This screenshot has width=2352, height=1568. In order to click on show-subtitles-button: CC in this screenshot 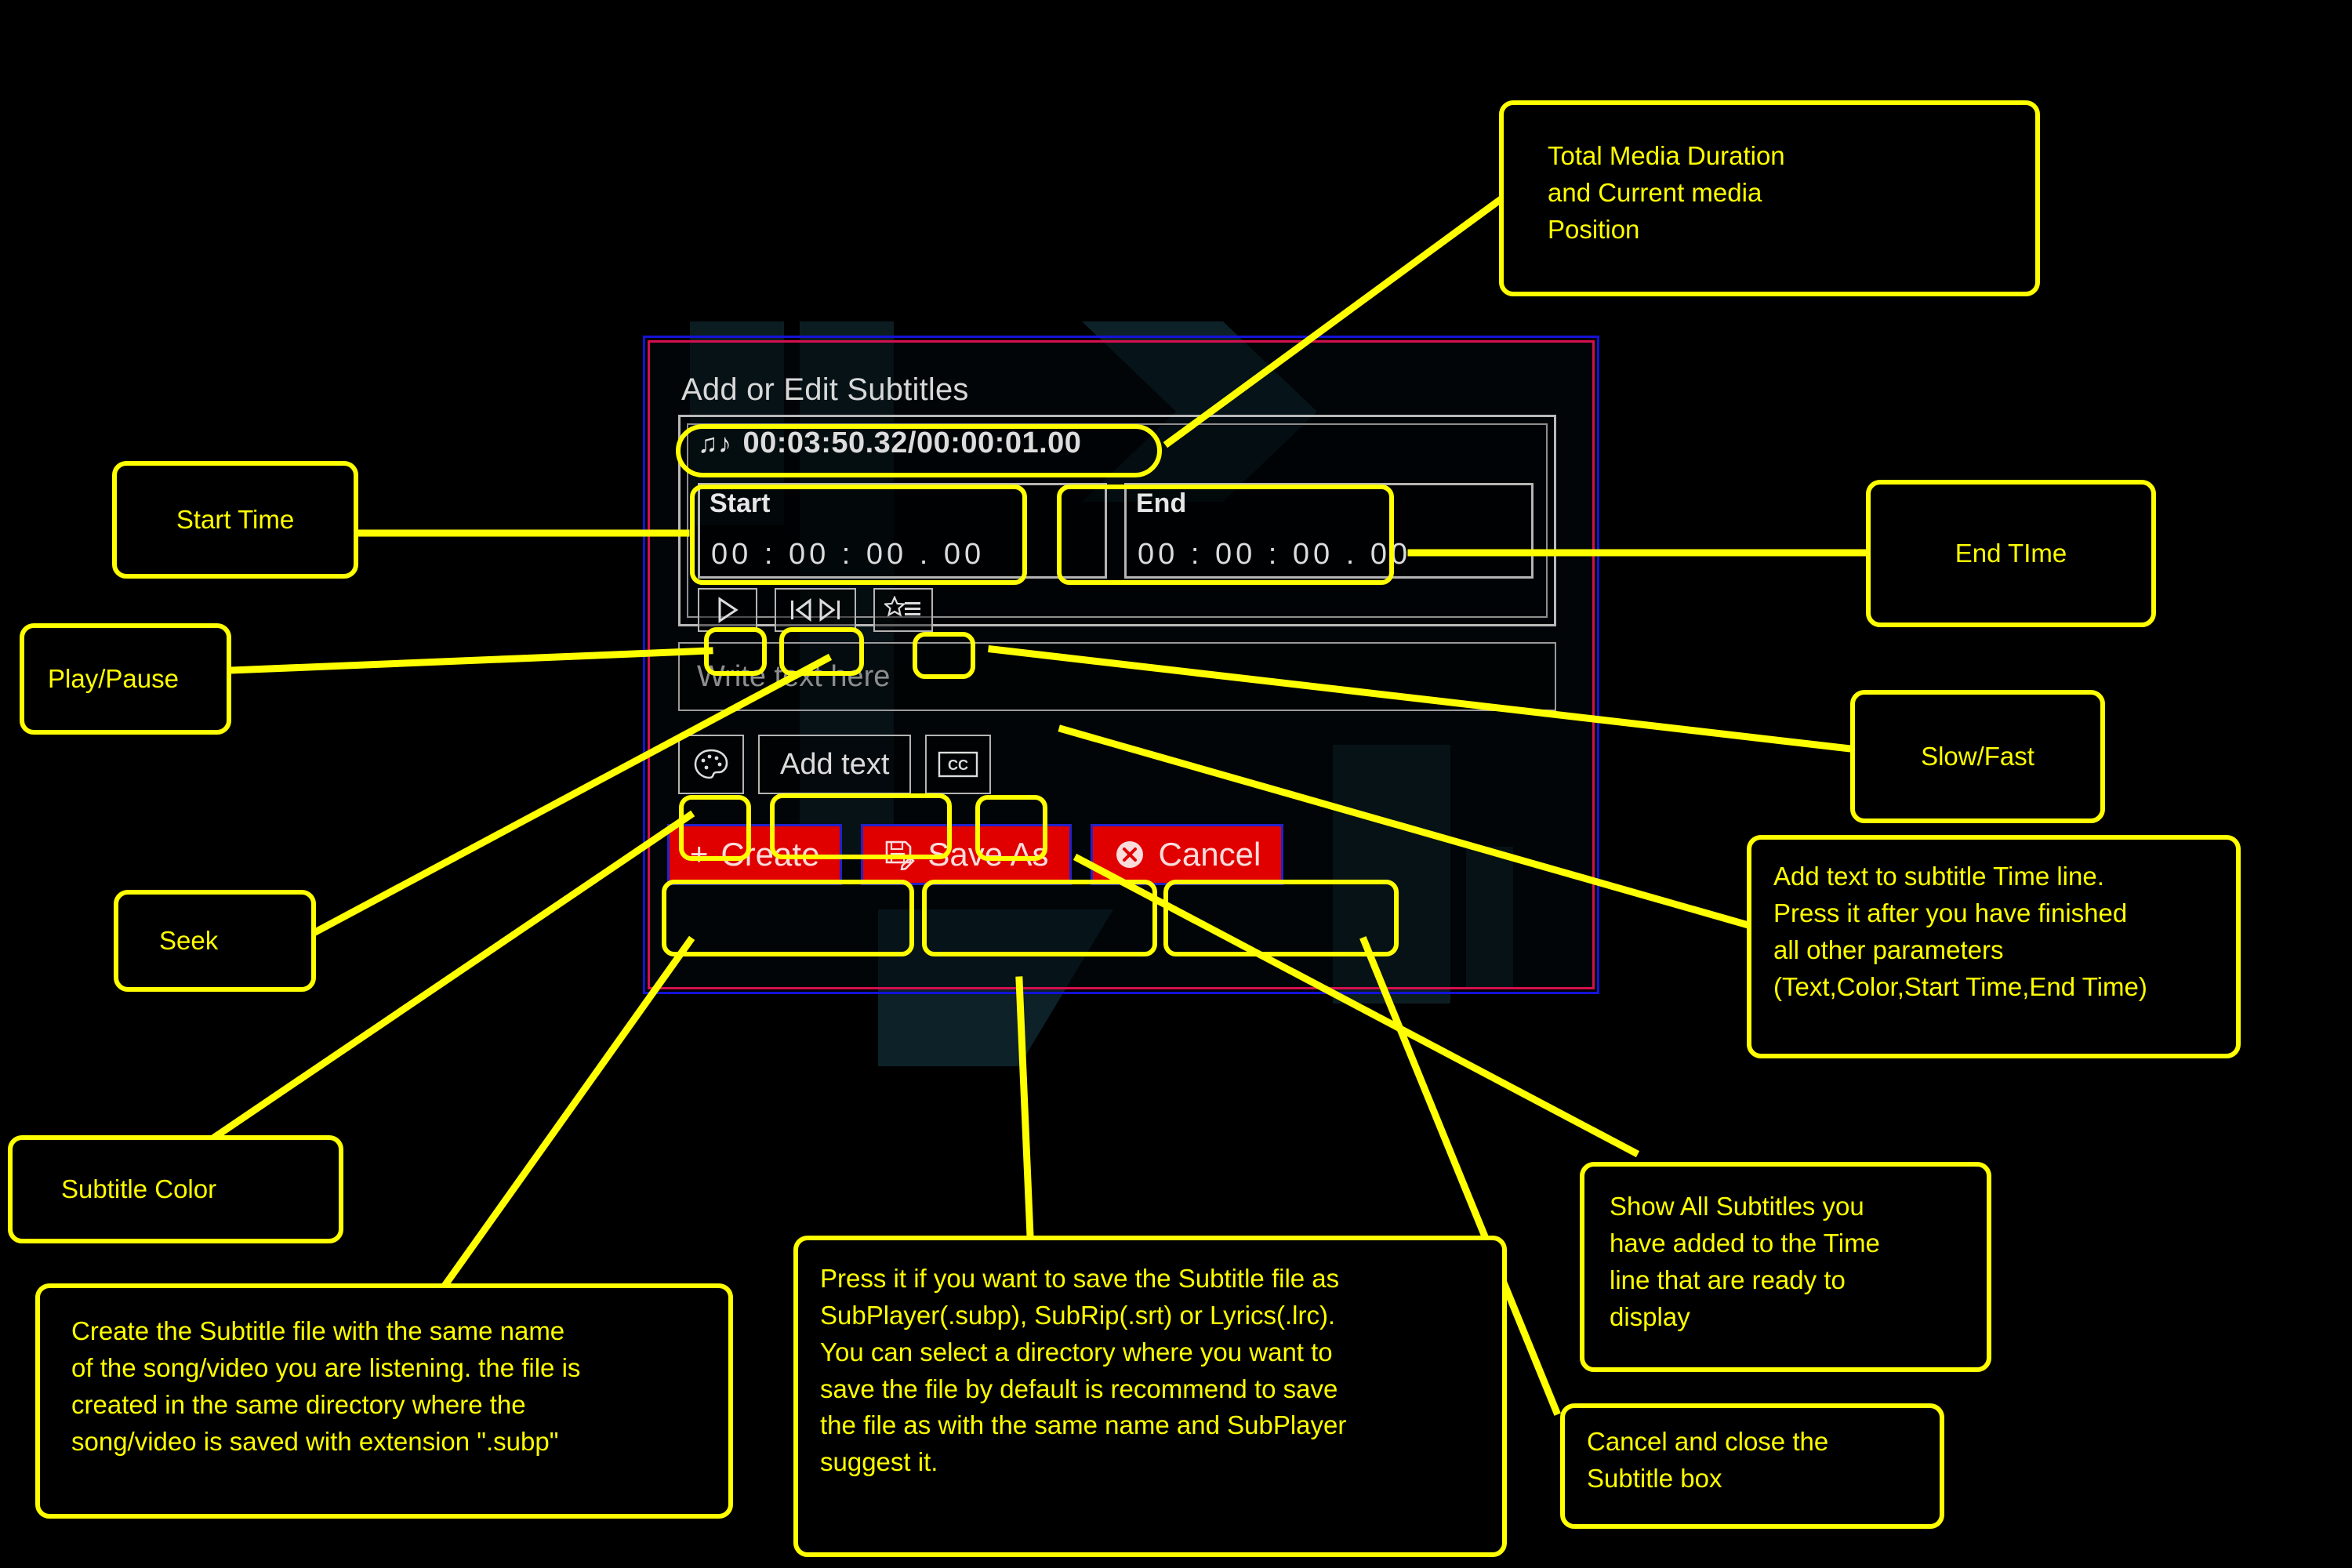, I will do `click(958, 764)`.